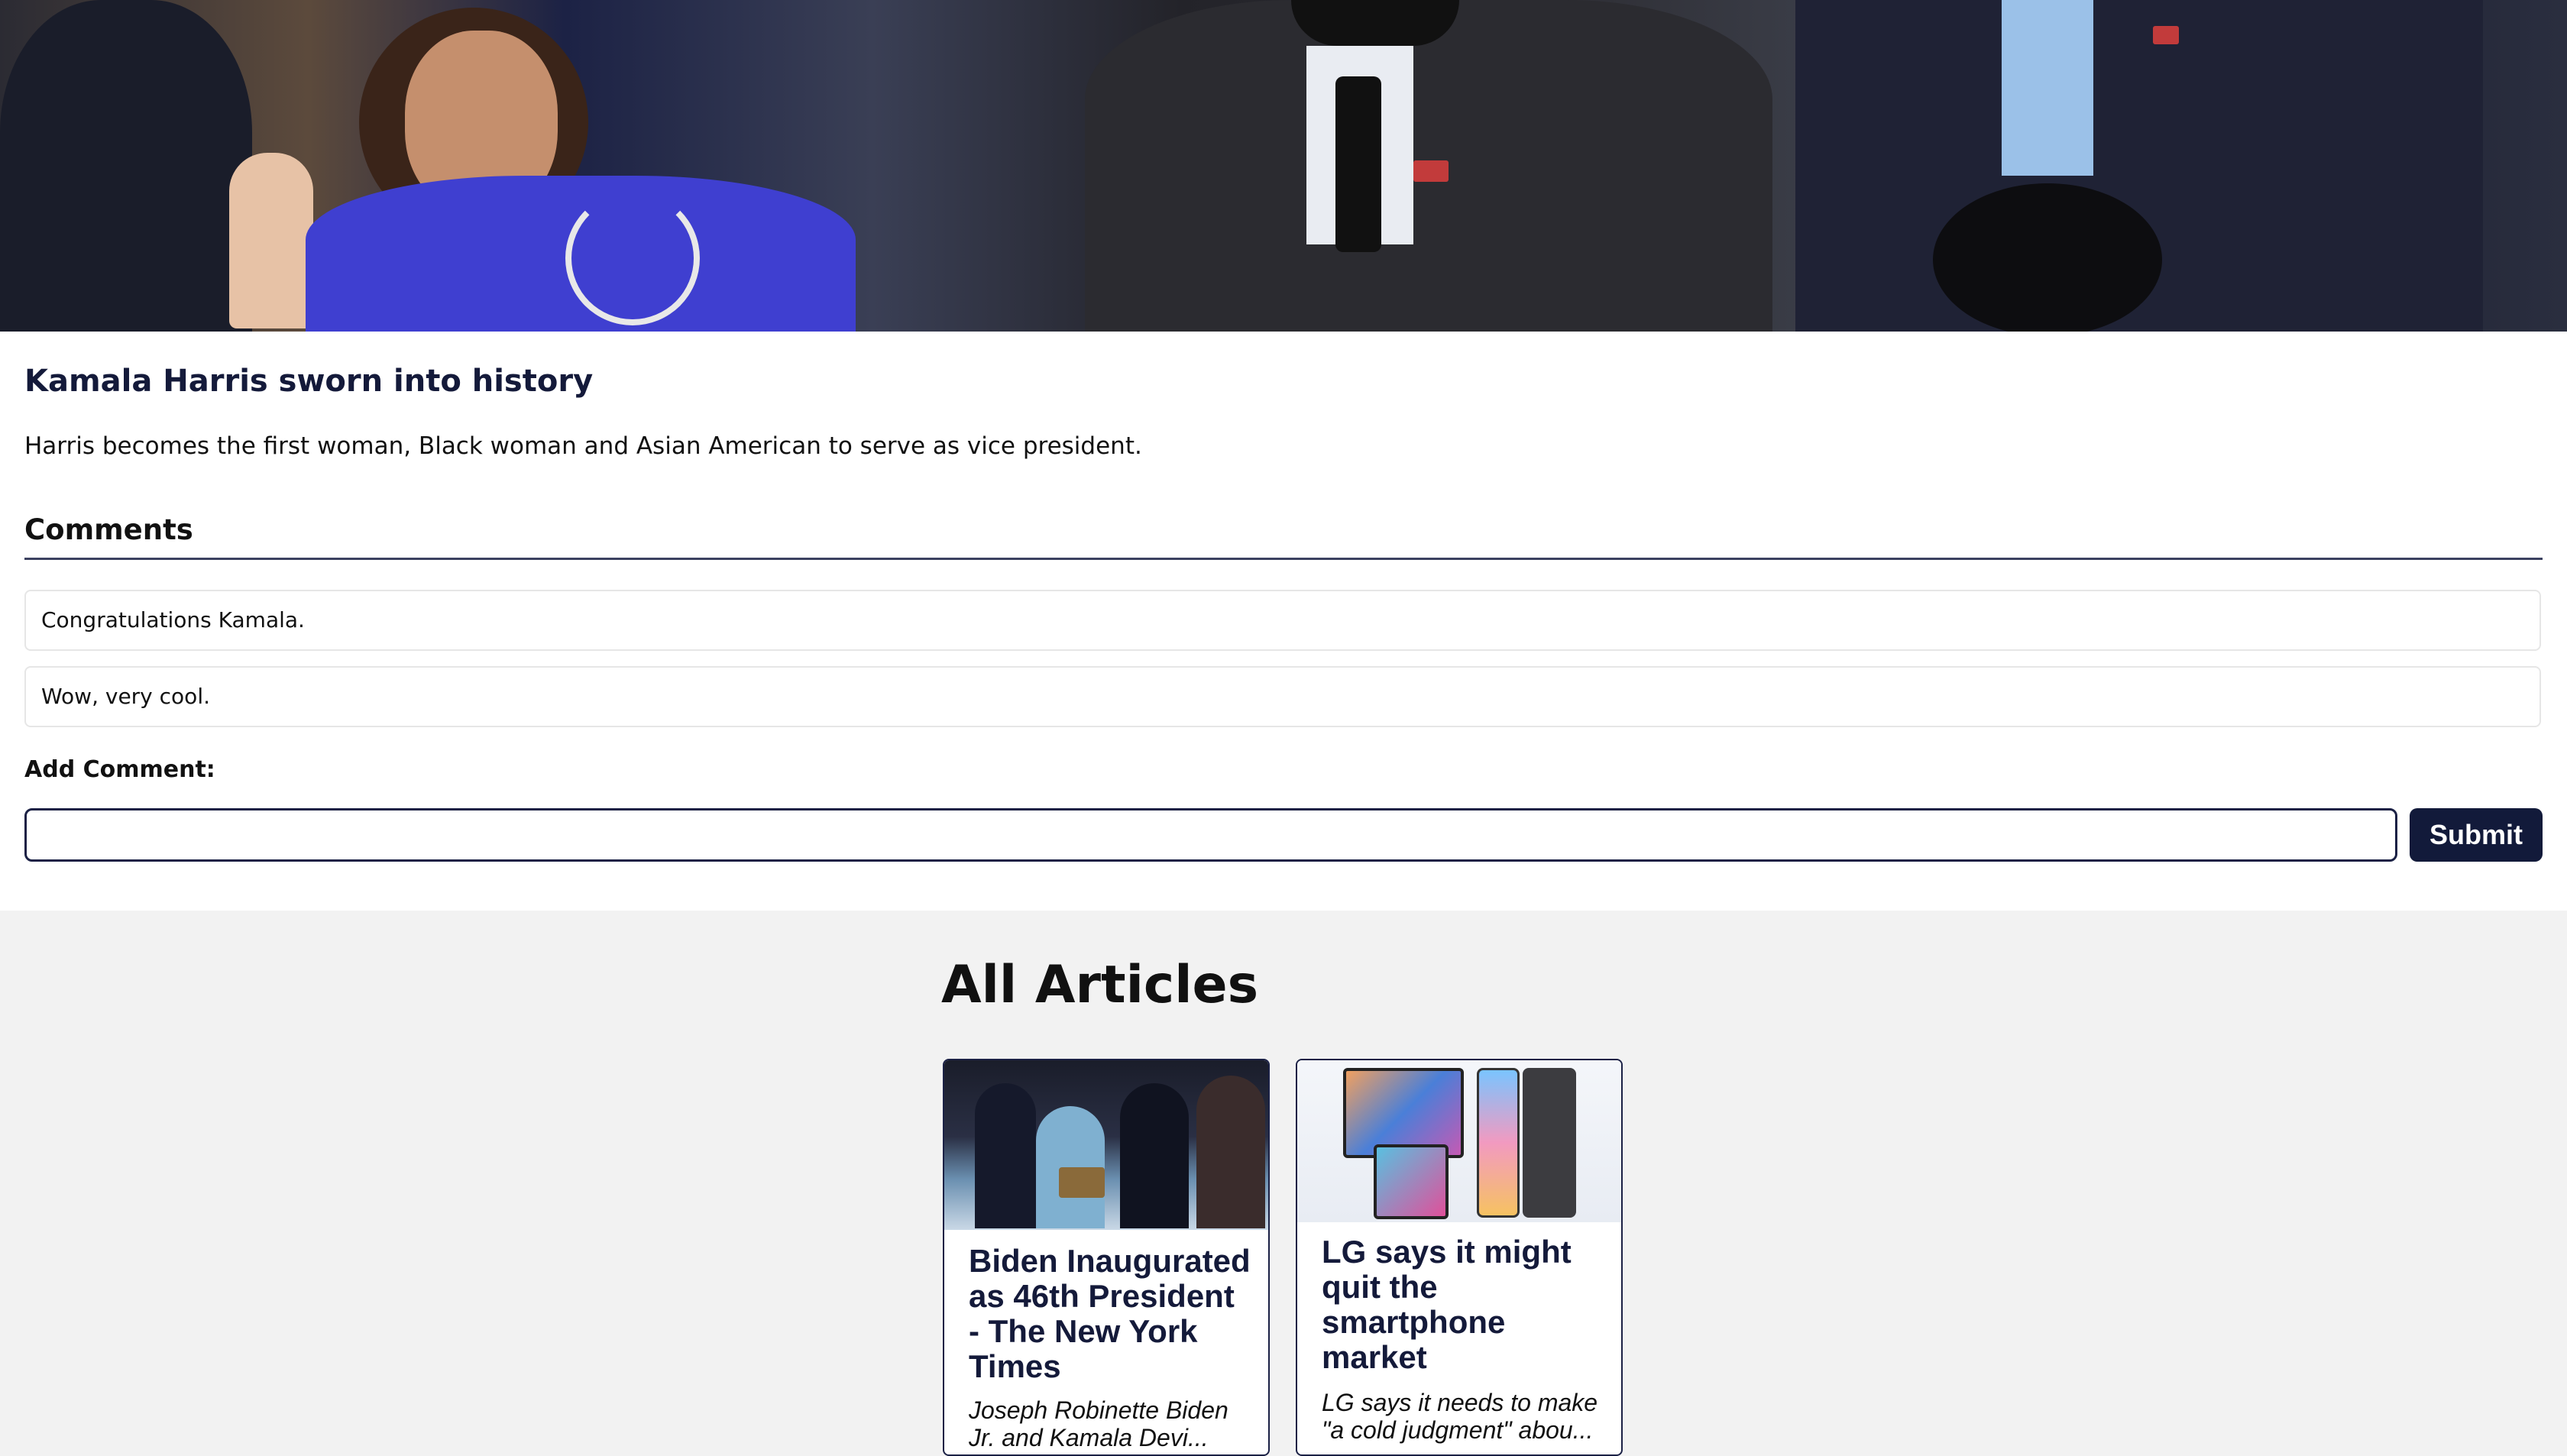  What do you see at coordinates (119, 770) in the screenshot?
I see `add-comment-label: Add Comment:` at bounding box center [119, 770].